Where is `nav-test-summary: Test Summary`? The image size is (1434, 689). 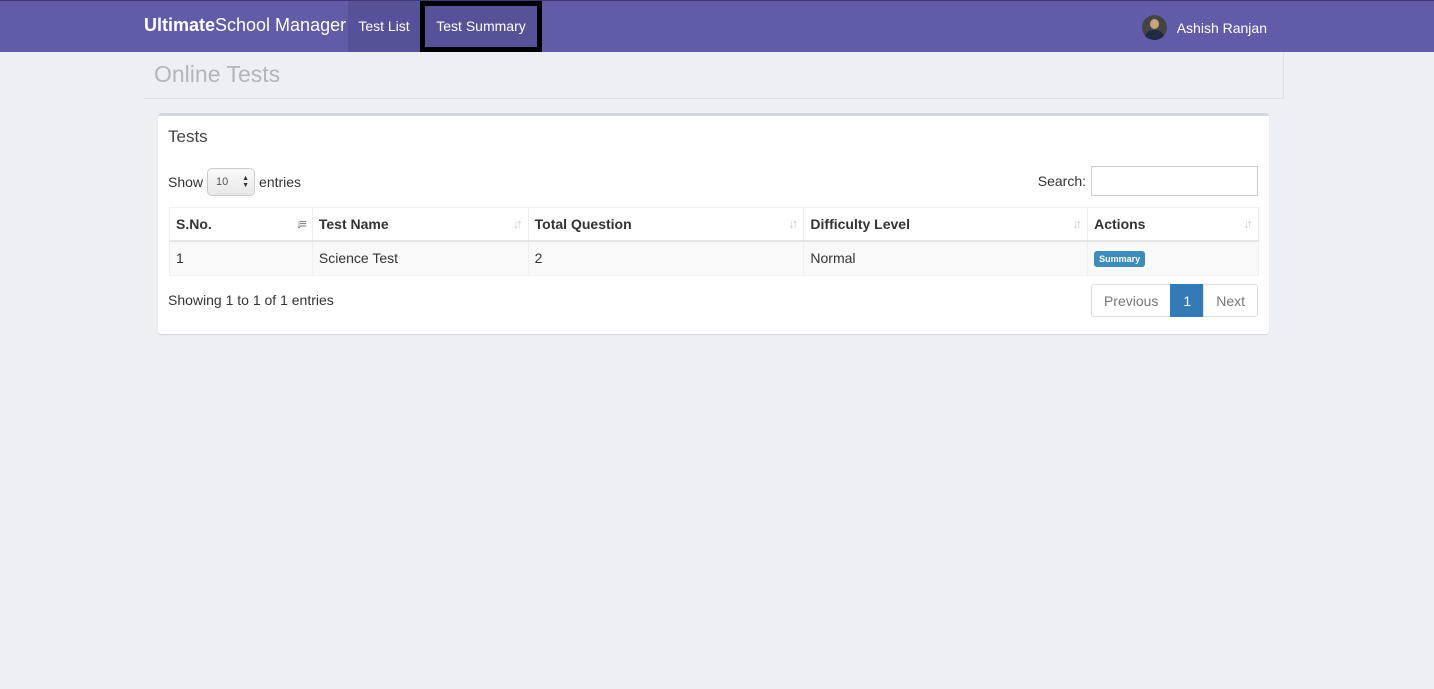
nav-test-summary: Test Summary is located at coordinates (481, 26).